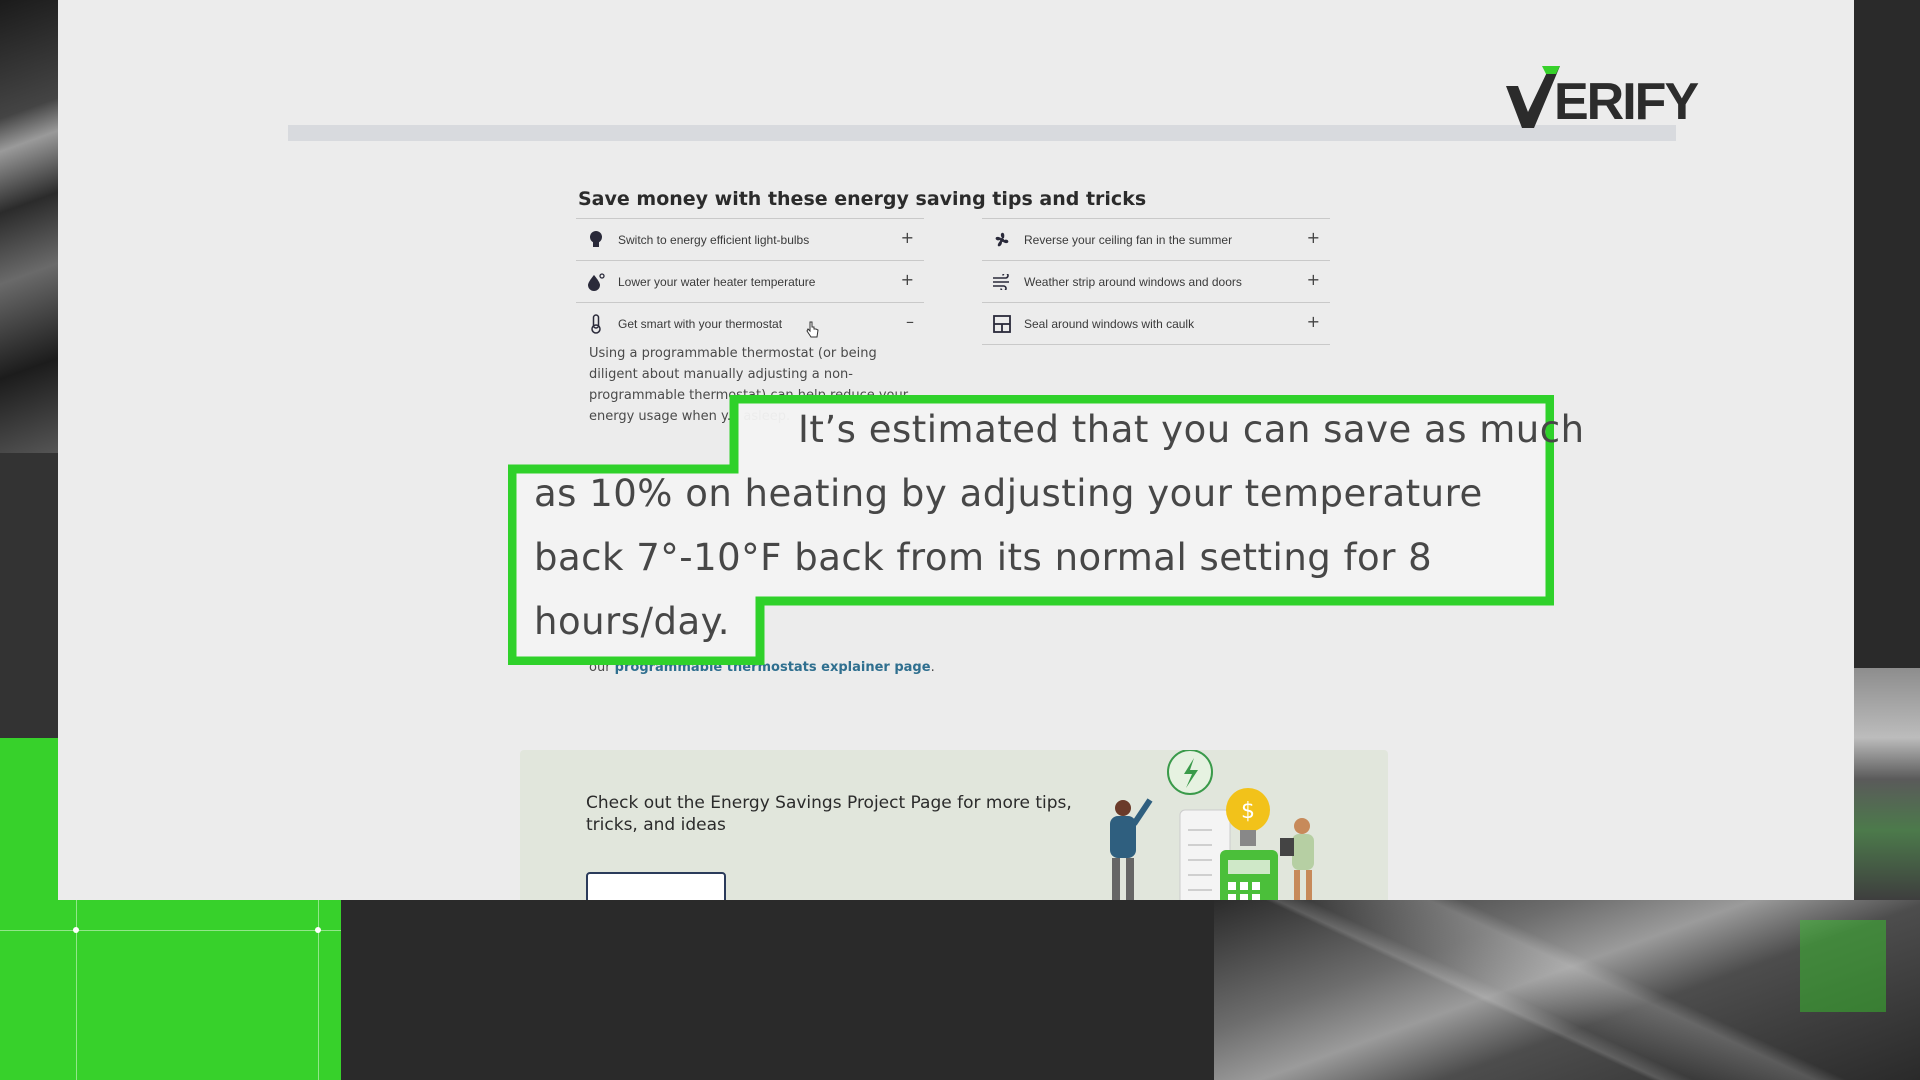 The image size is (1920, 1080). Describe the element at coordinates (1626, 102) in the screenshot. I see `logo-wordmark: ERIFY` at that location.